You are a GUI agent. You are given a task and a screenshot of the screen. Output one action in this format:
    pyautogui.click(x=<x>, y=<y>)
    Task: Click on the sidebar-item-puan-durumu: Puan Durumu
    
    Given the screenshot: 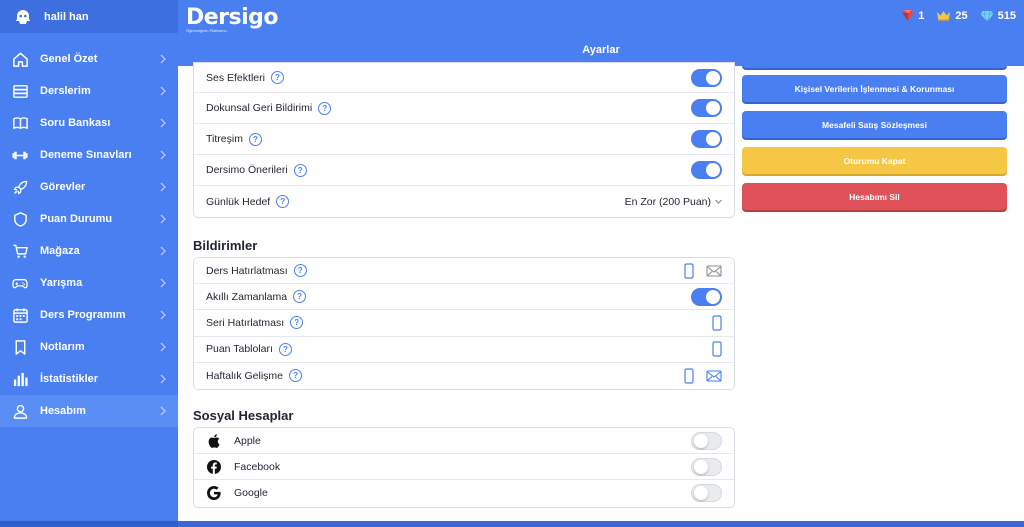 What is the action you would take?
    pyautogui.click(x=89, y=219)
    